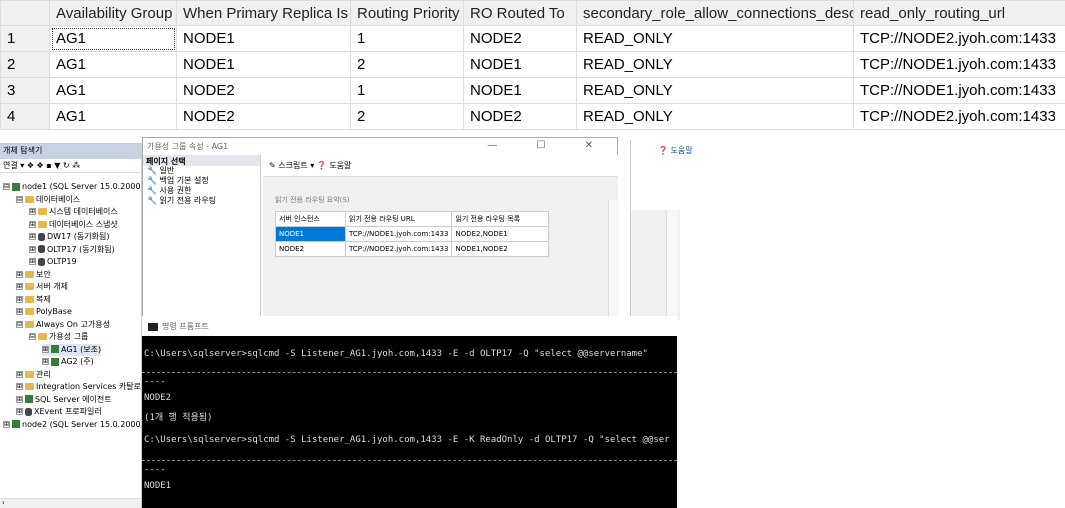 Image resolution: width=1065 pixels, height=508 pixels. Describe the element at coordinates (63, 325) in the screenshot. I see `tree-node: ⊟ Always On 고가용성` at that location.